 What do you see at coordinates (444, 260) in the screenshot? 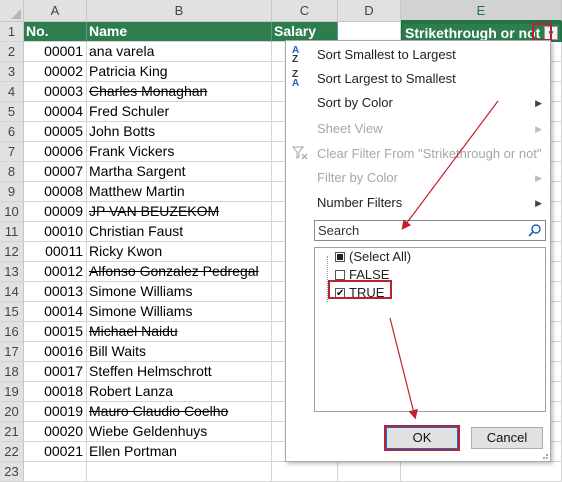
I see `annotation-arrows` at bounding box center [444, 260].